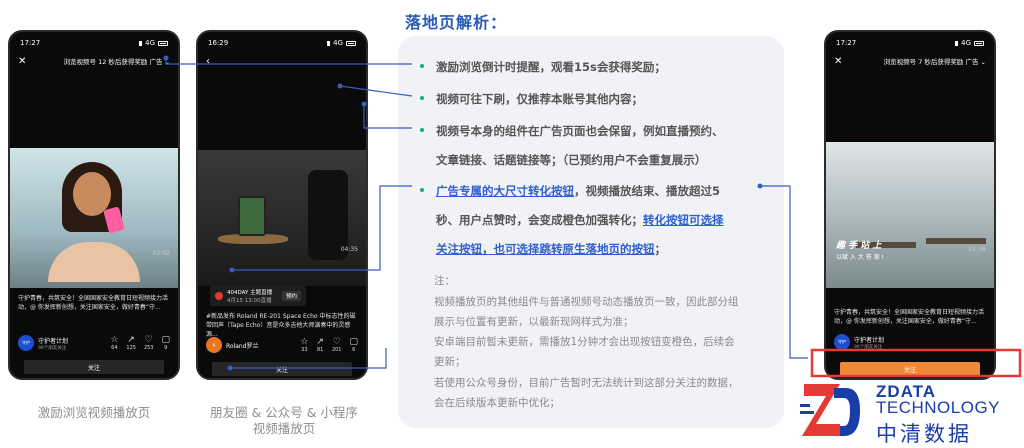  I want to click on label-phone-2-line2: 视频播放页, so click(284, 428).